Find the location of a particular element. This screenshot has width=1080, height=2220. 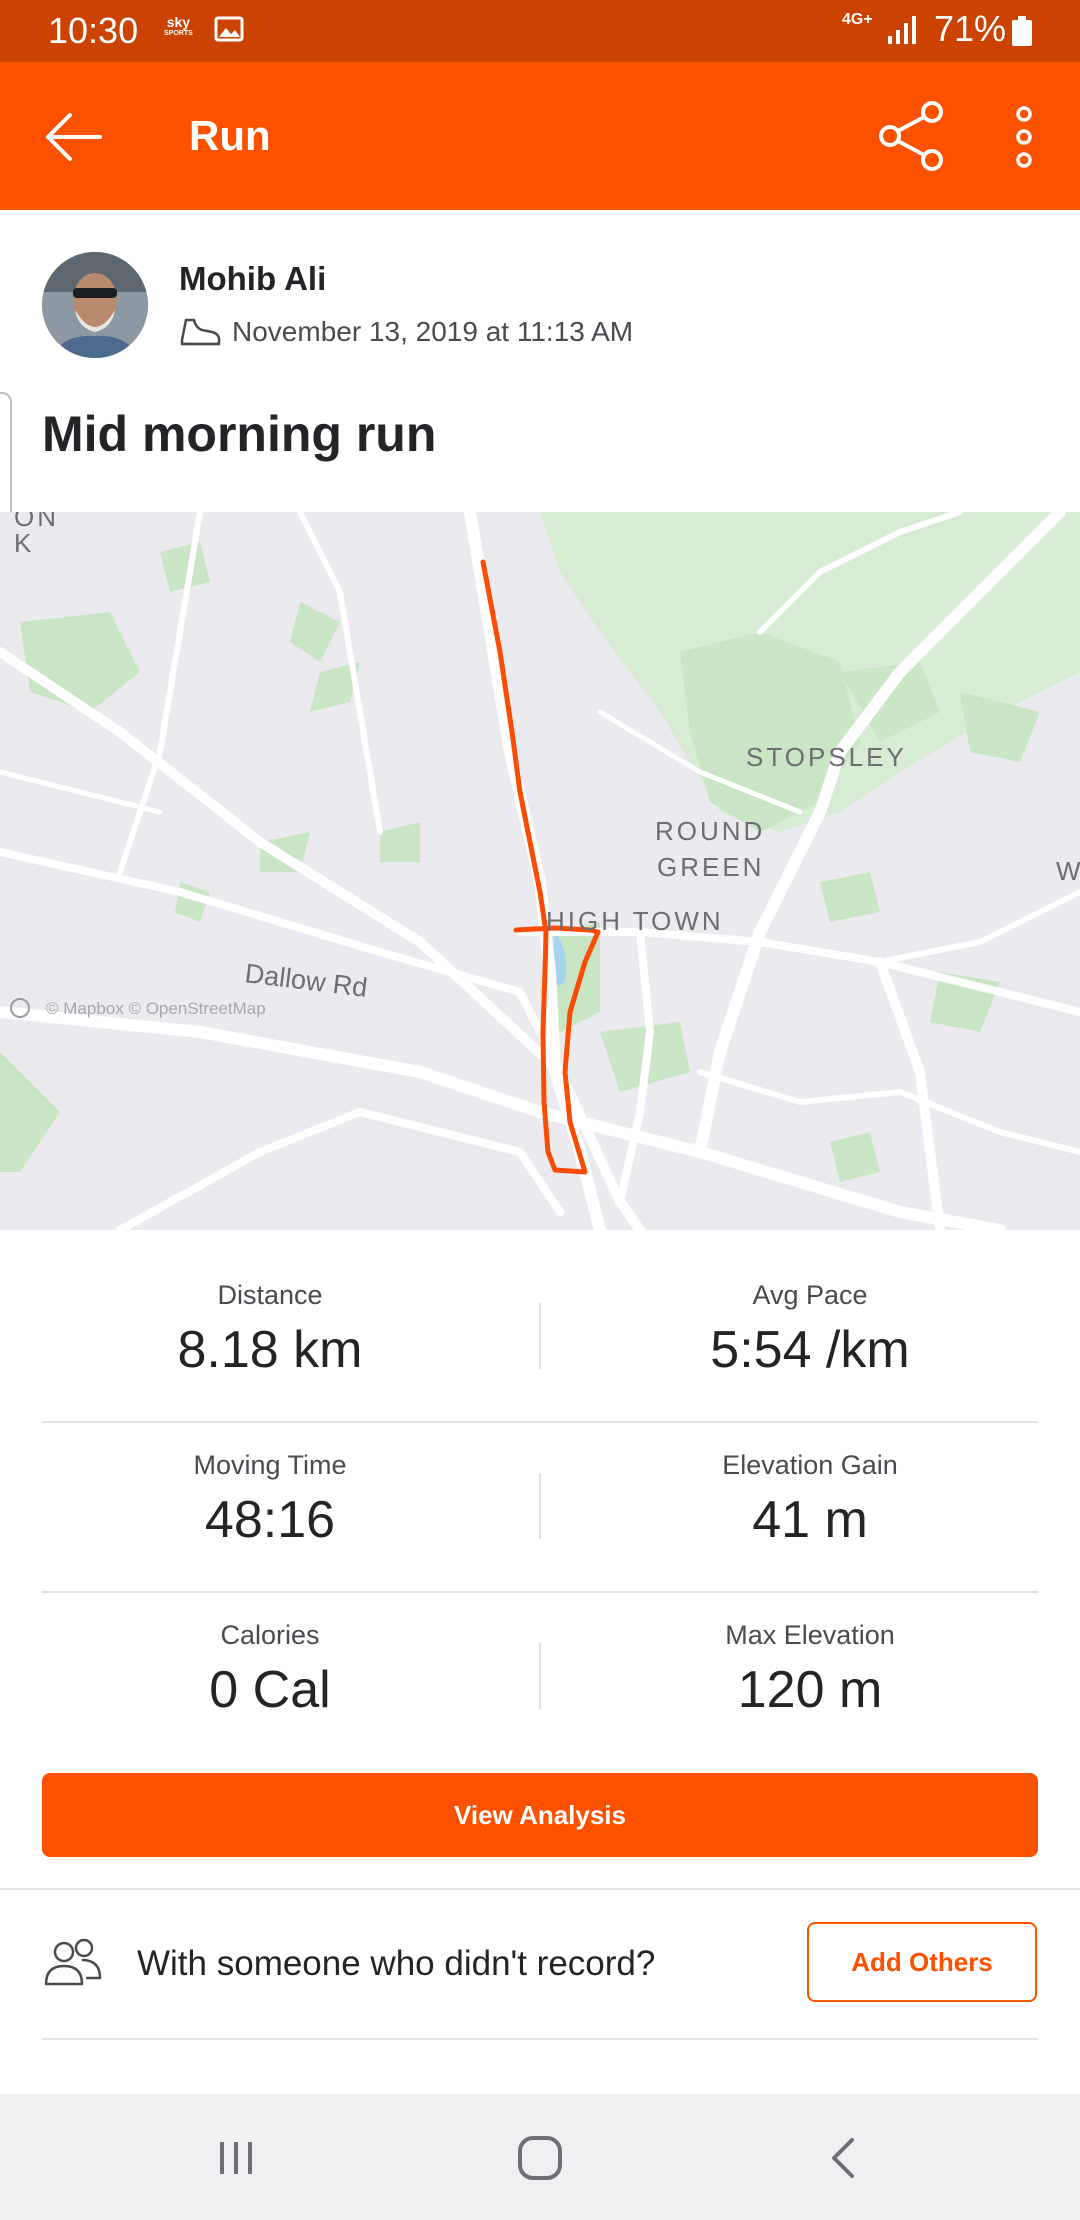

nav-back-icon is located at coordinates (843, 2158).